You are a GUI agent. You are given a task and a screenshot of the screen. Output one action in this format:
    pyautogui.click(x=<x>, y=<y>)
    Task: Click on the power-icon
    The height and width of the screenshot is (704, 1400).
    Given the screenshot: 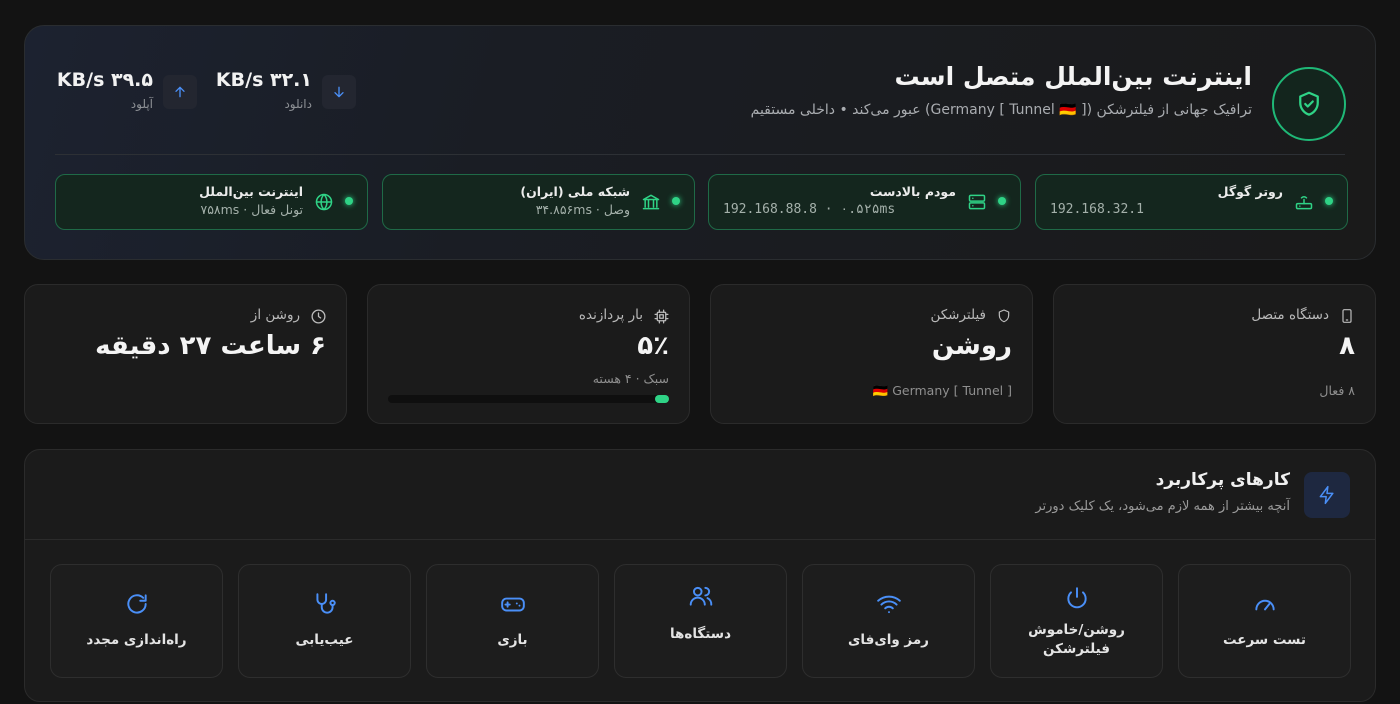 What is the action you would take?
    pyautogui.click(x=1076, y=598)
    